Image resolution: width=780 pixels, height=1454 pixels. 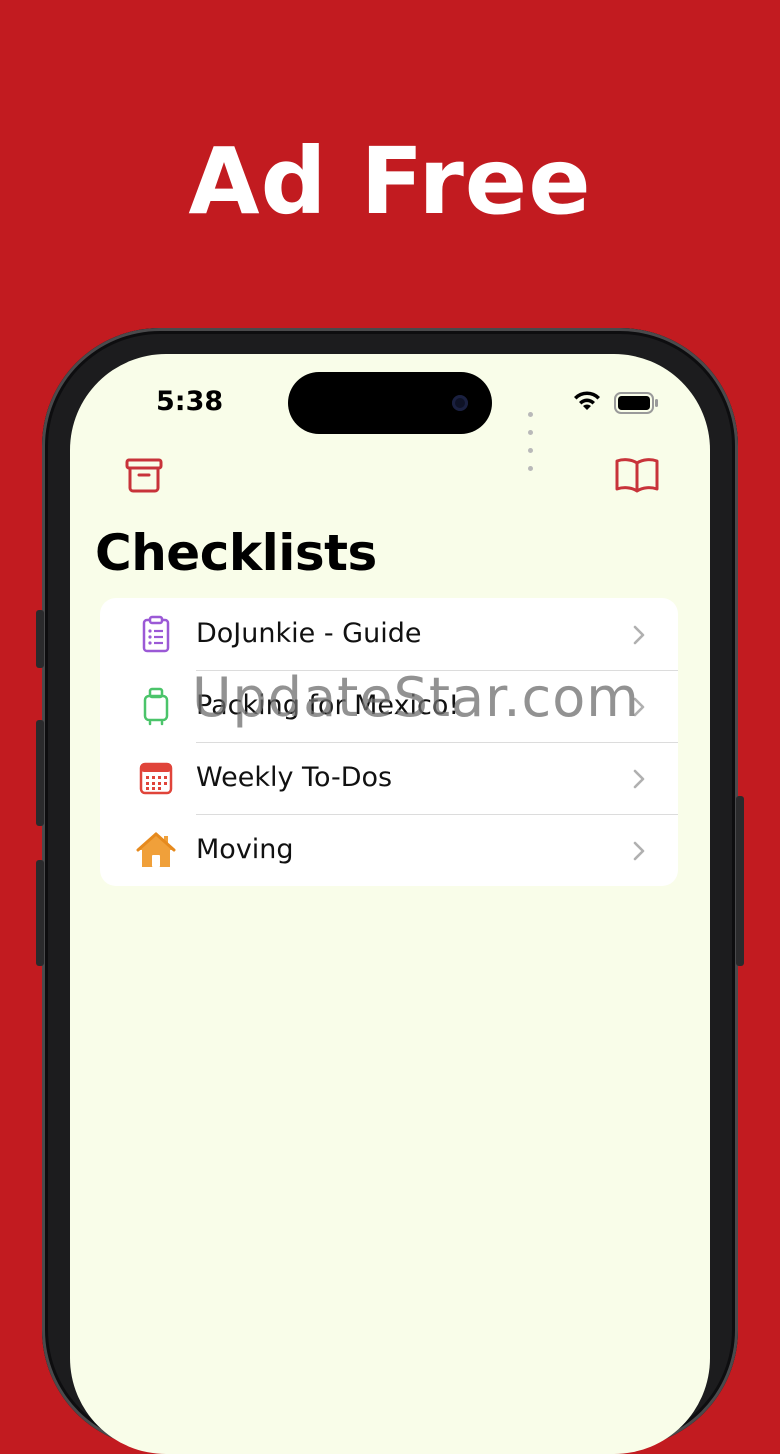 What do you see at coordinates (236, 553) in the screenshot?
I see `page-title: Checklists` at bounding box center [236, 553].